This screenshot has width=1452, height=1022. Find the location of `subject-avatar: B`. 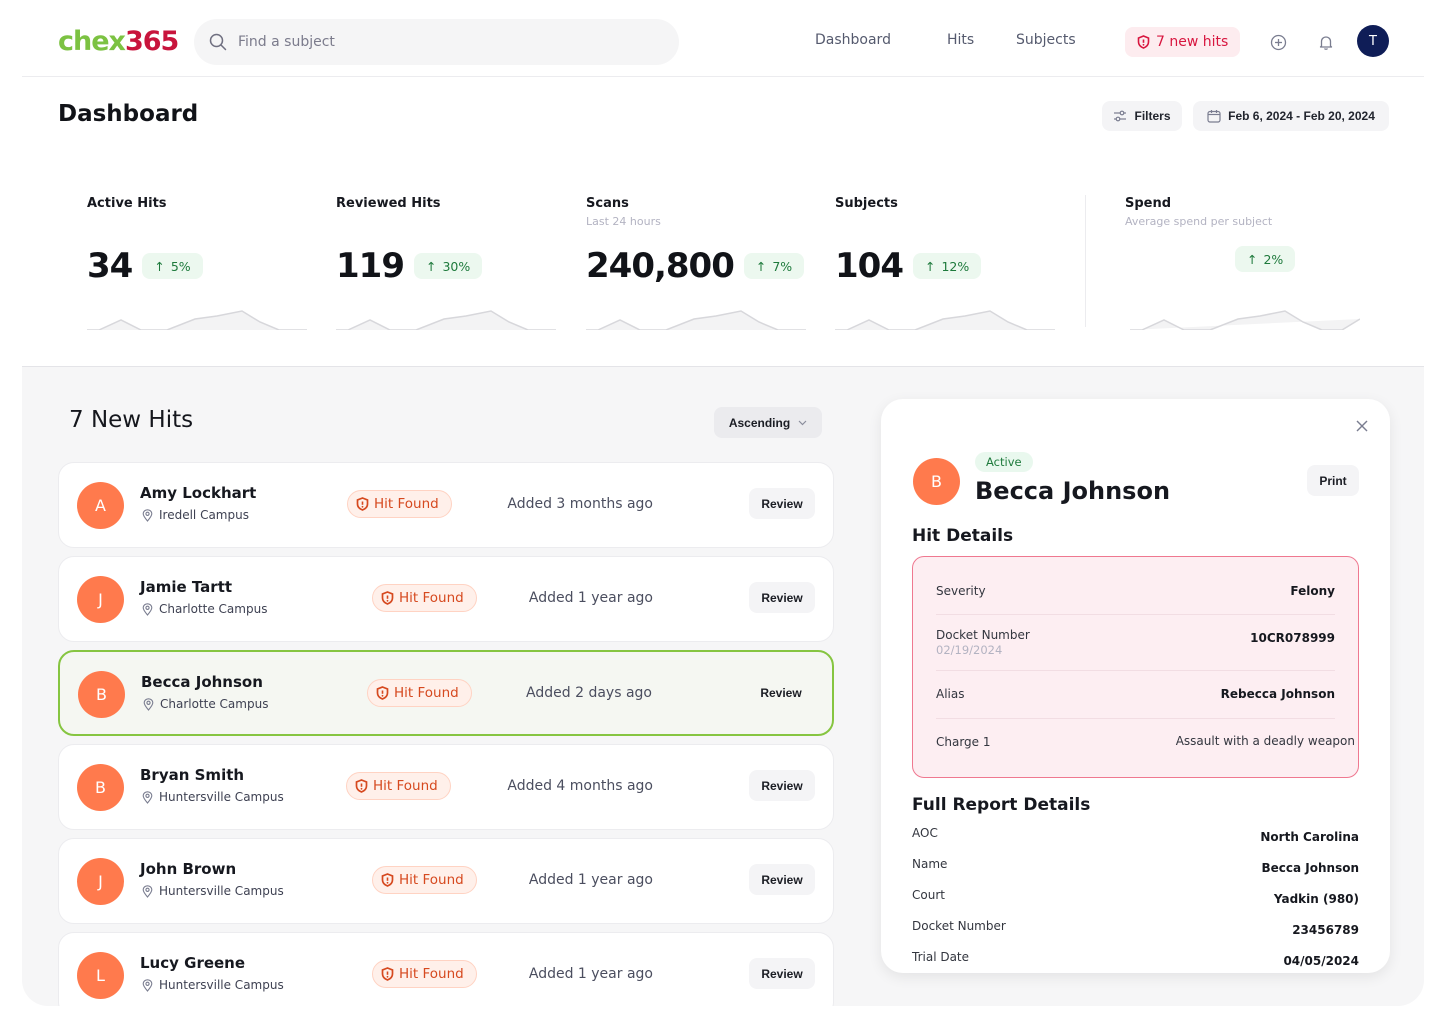

subject-avatar: B is located at coordinates (936, 481).